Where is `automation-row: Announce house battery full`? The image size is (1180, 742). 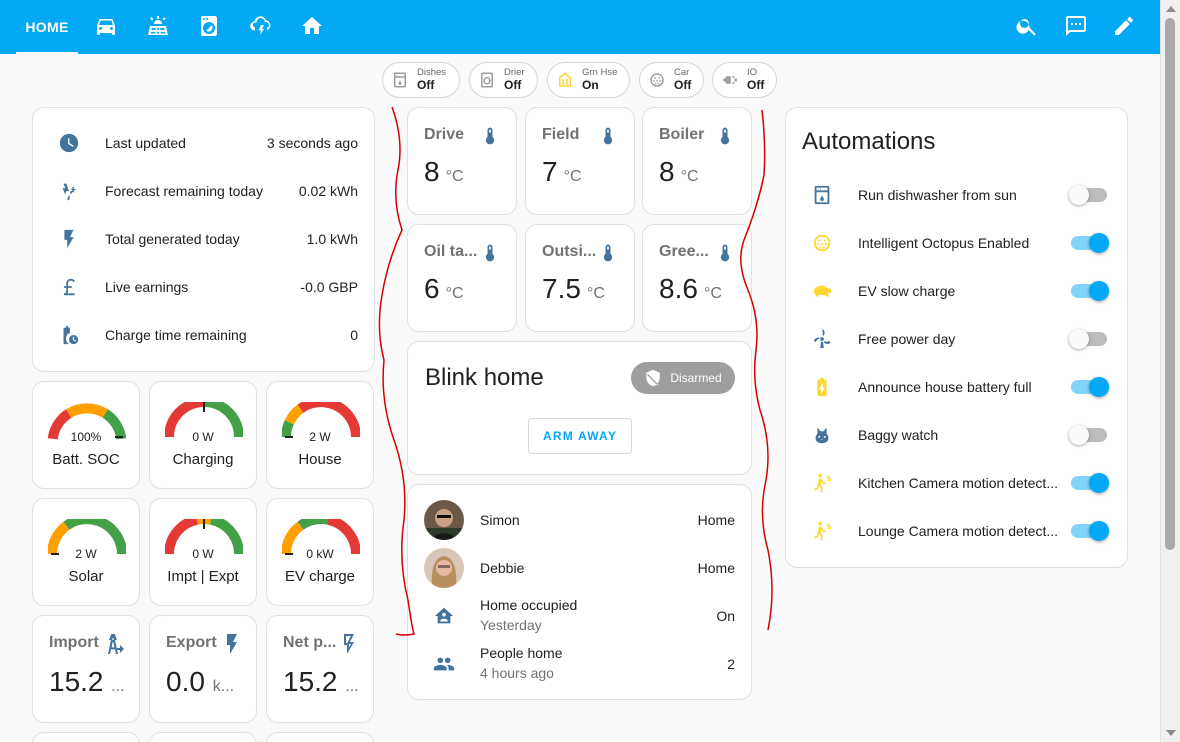
automation-row: Announce house battery full is located at coordinates (956, 387).